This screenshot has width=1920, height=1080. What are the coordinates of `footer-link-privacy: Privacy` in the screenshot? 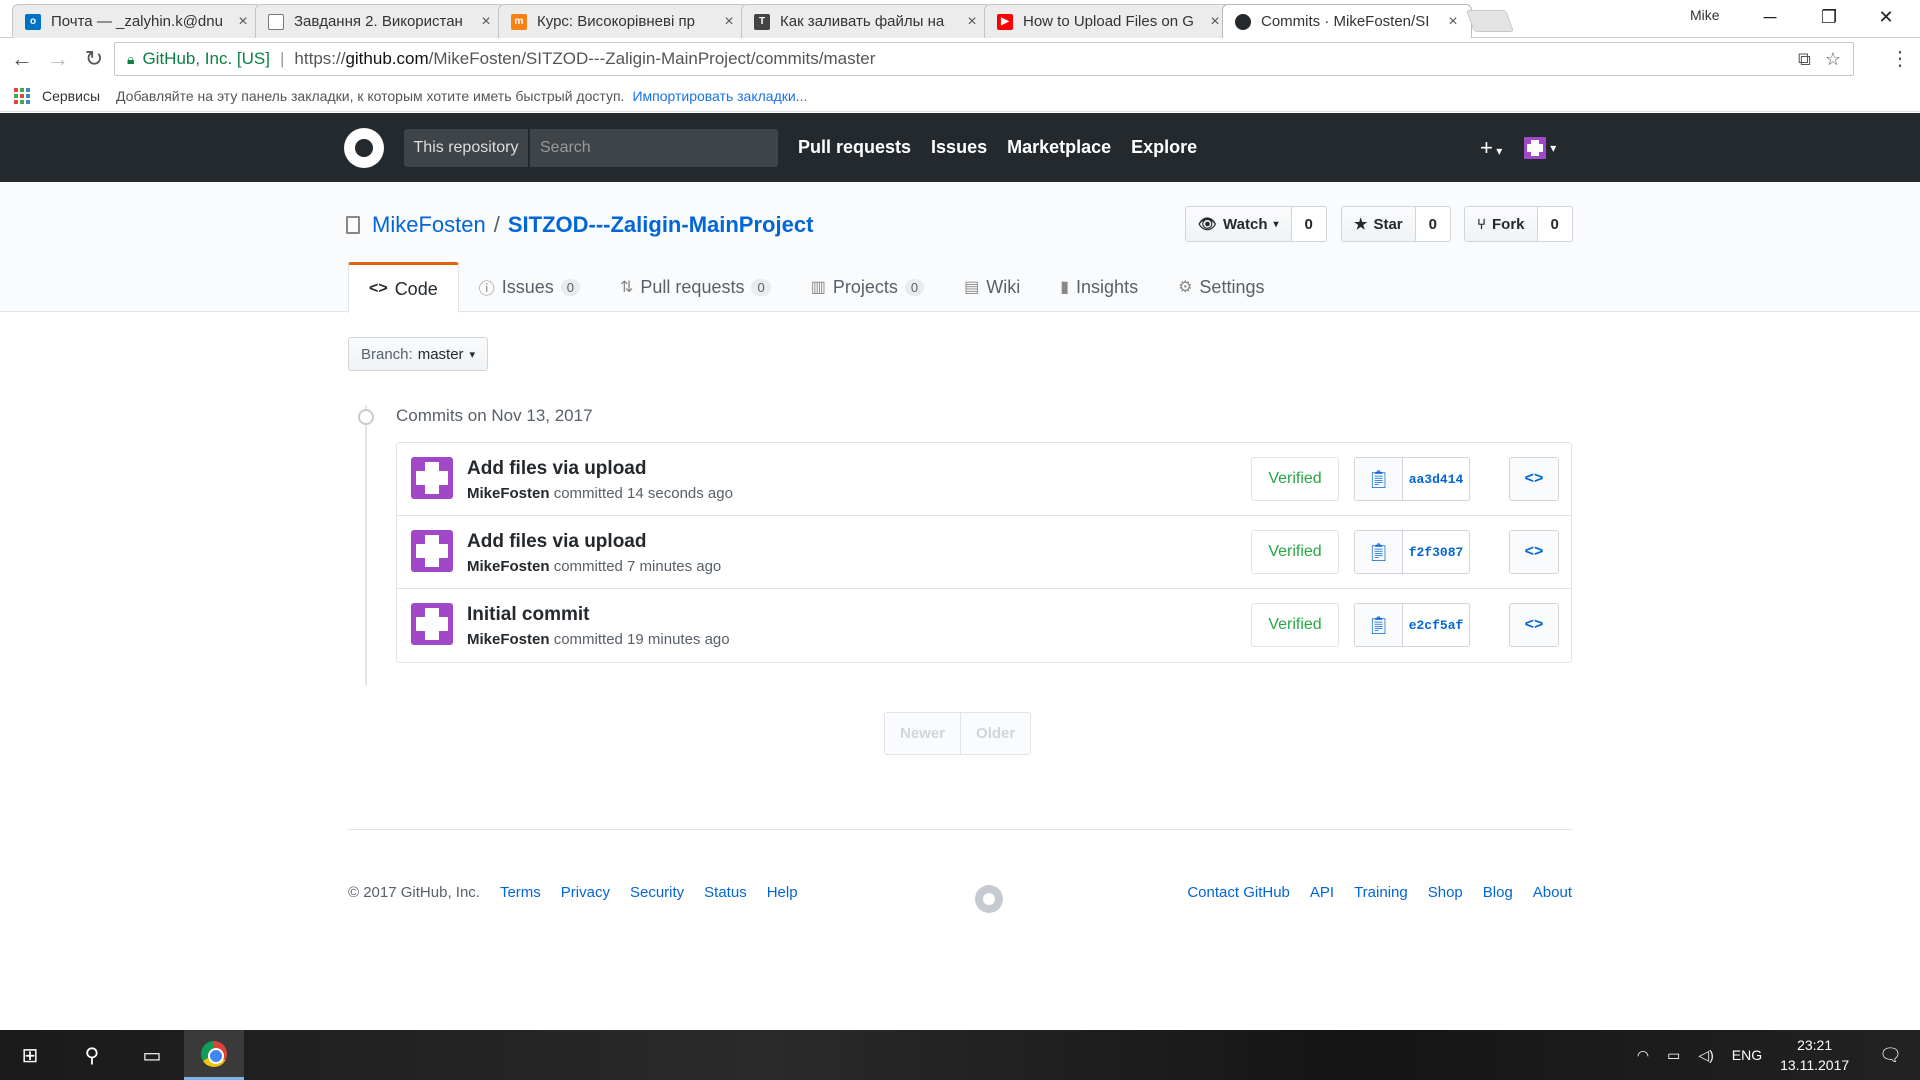 It's located at (585, 892).